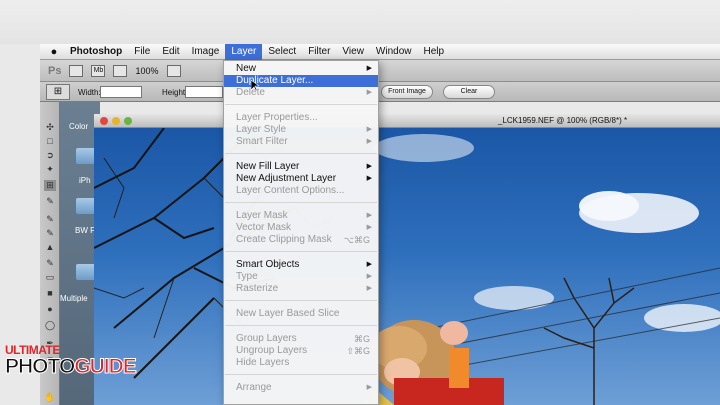 The width and height of the screenshot is (720, 405). I want to click on menu-item-type: Type ▶, so click(301, 277).